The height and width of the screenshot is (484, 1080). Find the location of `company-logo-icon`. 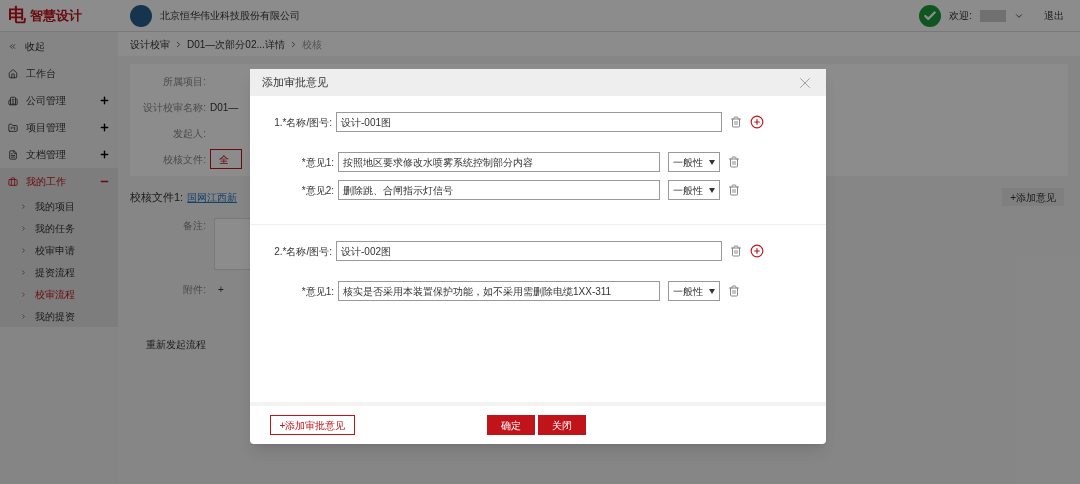

company-logo-icon is located at coordinates (141, 15).